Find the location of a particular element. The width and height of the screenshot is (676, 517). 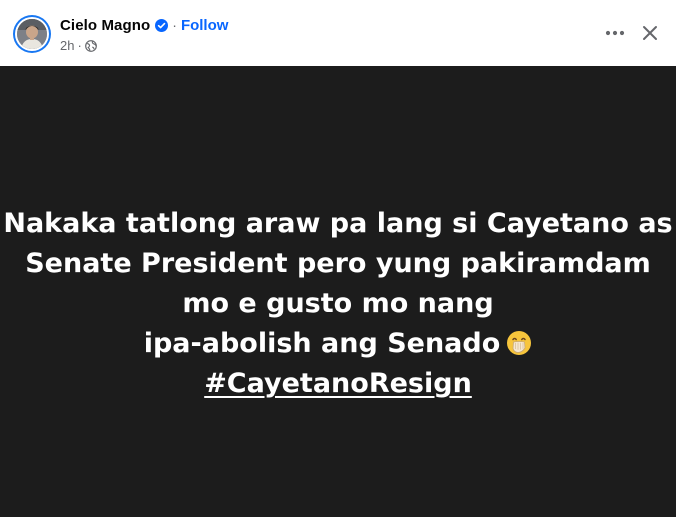

author-avatar is located at coordinates (32, 34).